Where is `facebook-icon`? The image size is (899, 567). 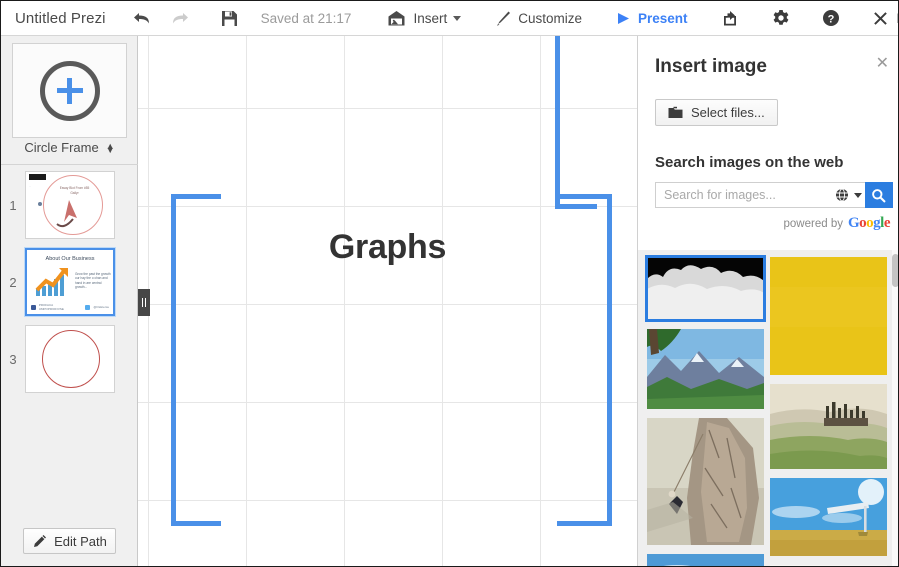 facebook-icon is located at coordinates (33, 307).